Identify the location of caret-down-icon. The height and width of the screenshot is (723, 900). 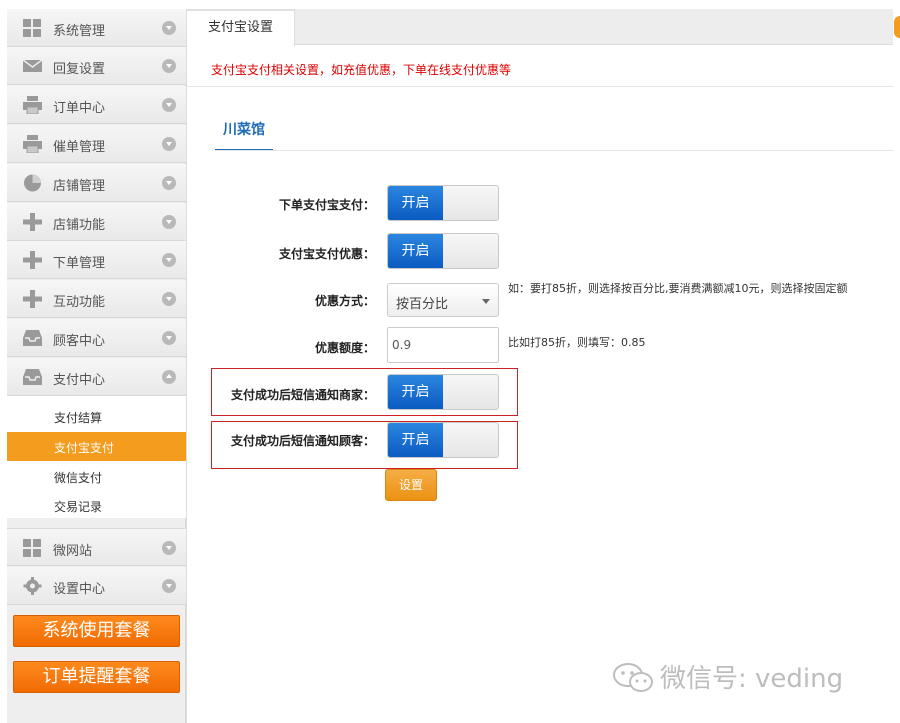
(486, 301).